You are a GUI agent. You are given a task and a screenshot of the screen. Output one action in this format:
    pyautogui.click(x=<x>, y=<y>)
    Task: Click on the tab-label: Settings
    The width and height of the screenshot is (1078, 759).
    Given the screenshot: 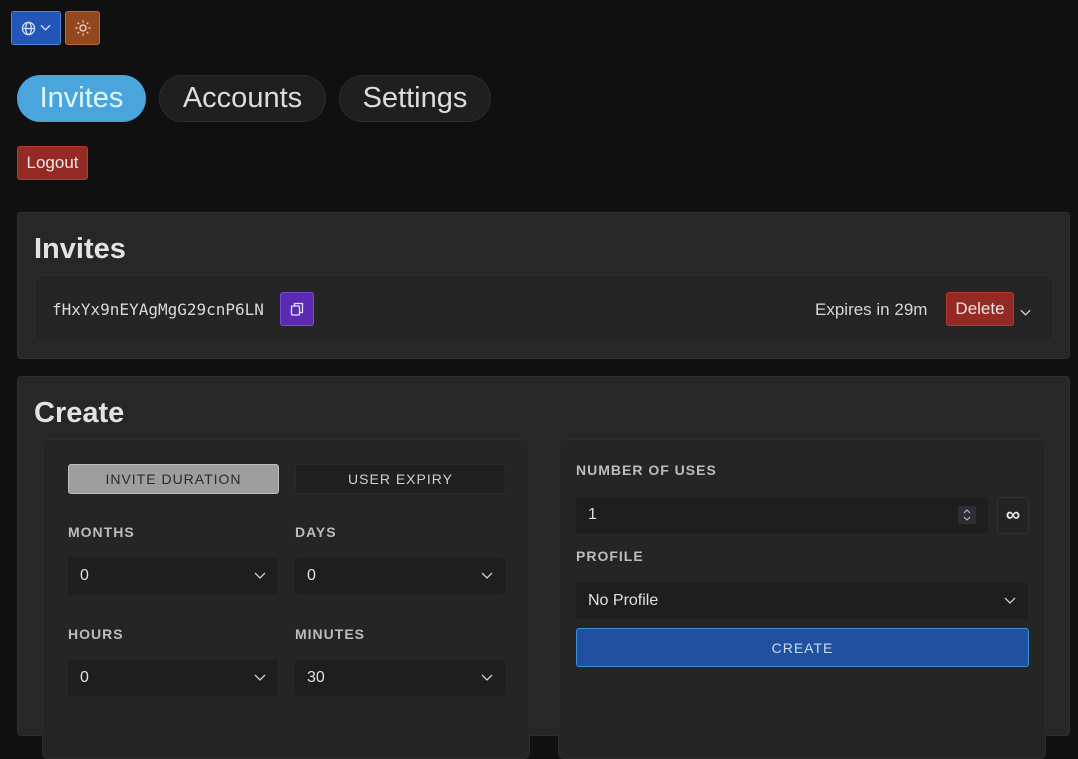 What is the action you would take?
    pyautogui.click(x=415, y=98)
    